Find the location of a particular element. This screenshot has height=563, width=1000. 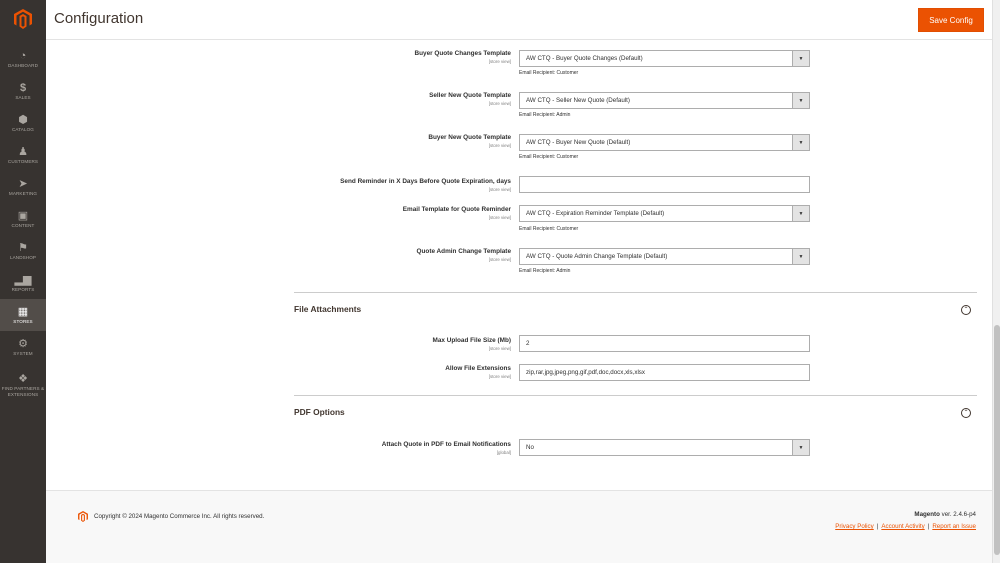

field-label: Max Upload File Size (Mb) is located at coordinates (471, 340).